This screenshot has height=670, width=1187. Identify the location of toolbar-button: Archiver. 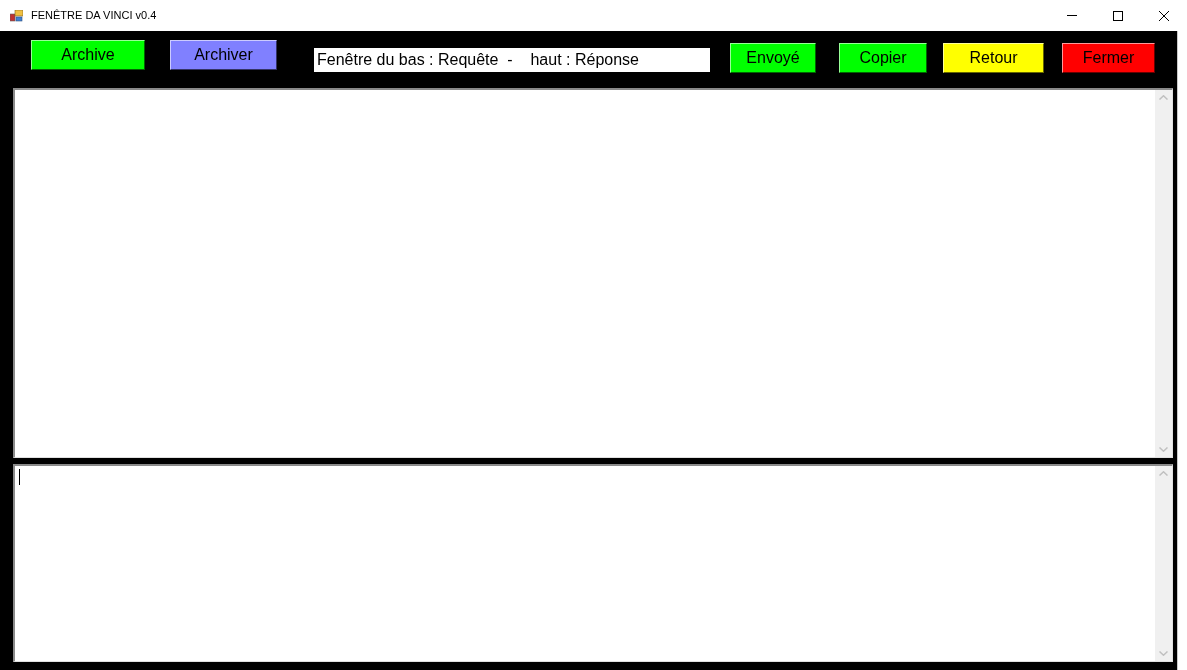
(223, 55).